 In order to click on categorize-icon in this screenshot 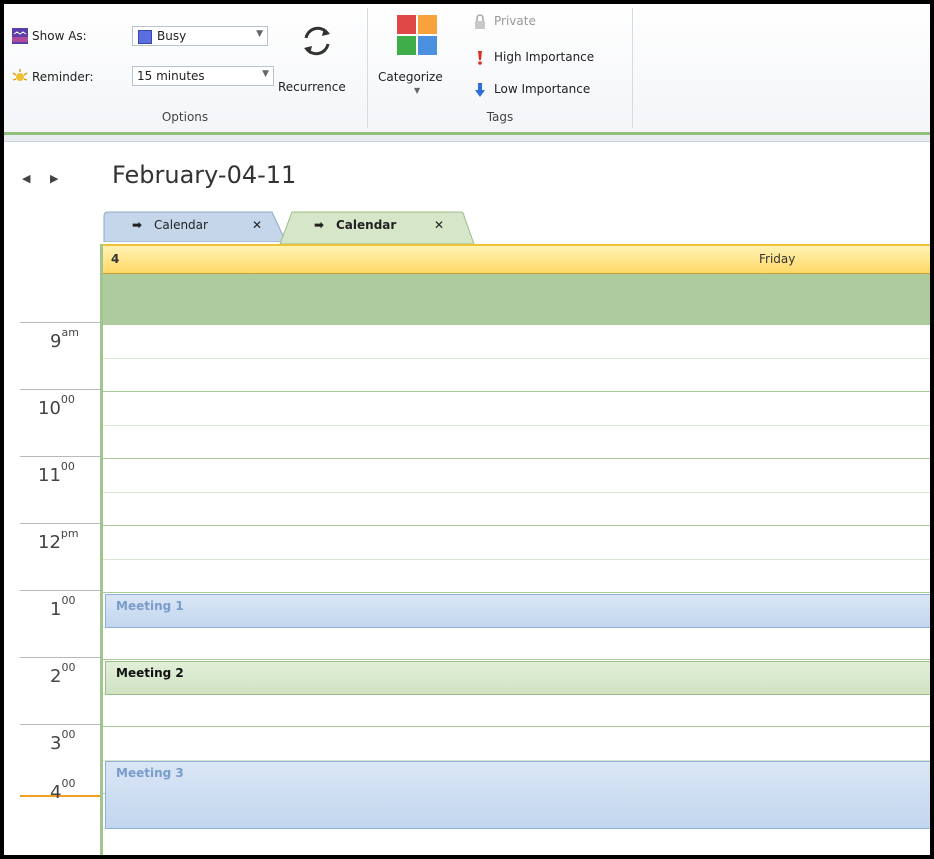, I will do `click(417, 35)`.